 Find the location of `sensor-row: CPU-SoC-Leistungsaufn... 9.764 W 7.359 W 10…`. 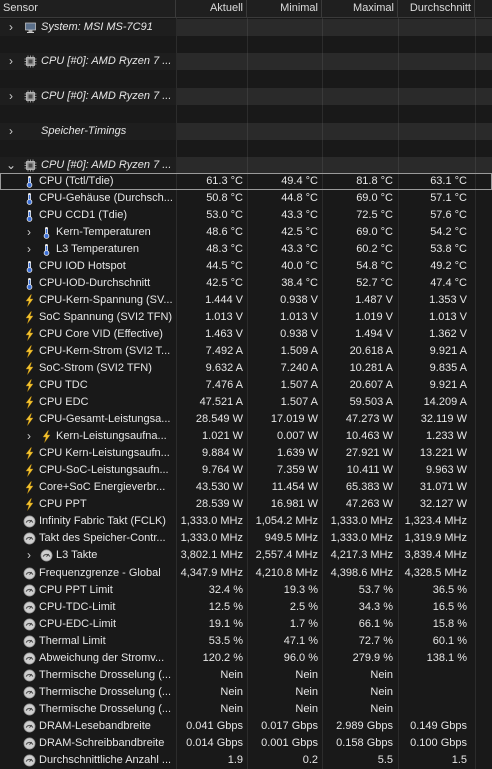

sensor-row: CPU-SoC-Leistungsaufn... 9.764 W 7.359 W 10… is located at coordinates (246, 470).